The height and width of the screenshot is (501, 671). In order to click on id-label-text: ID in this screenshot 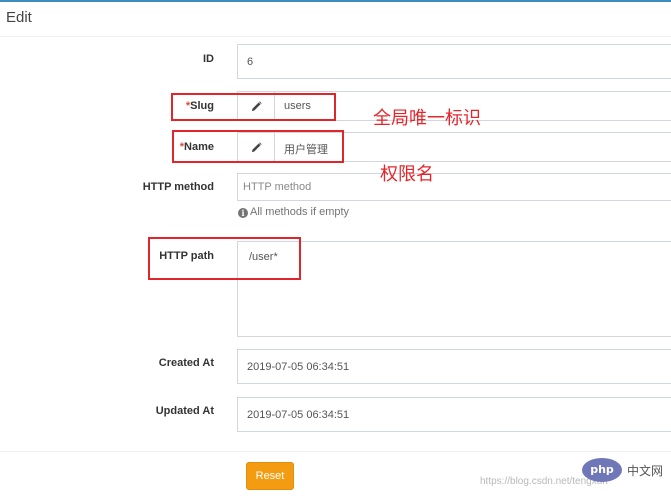, I will do `click(208, 59)`.